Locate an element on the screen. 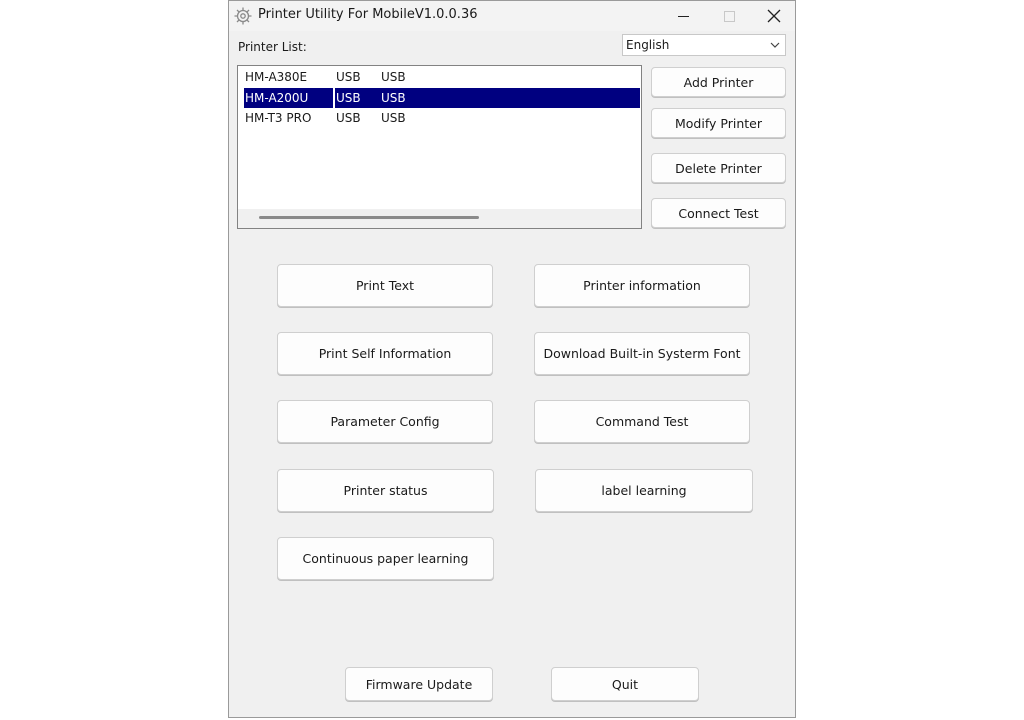  modify-printer-button: Modify Printer is located at coordinates (718, 123).